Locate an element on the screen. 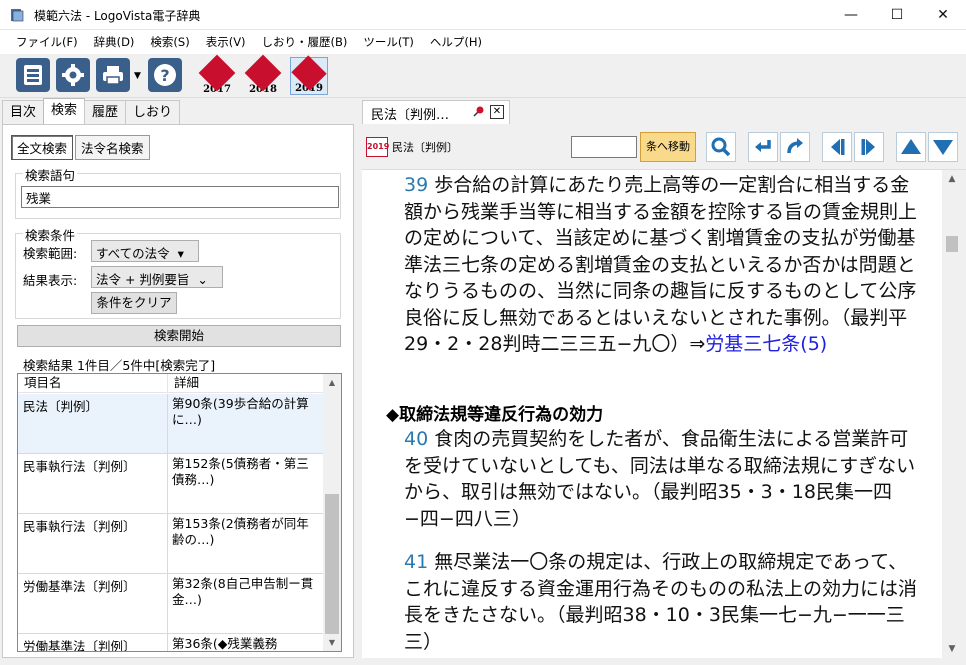 The height and width of the screenshot is (665, 966). table-row: 労働基準法〔判例〕 第32条(8自己申告制ー貫金…) is located at coordinates (170, 604).